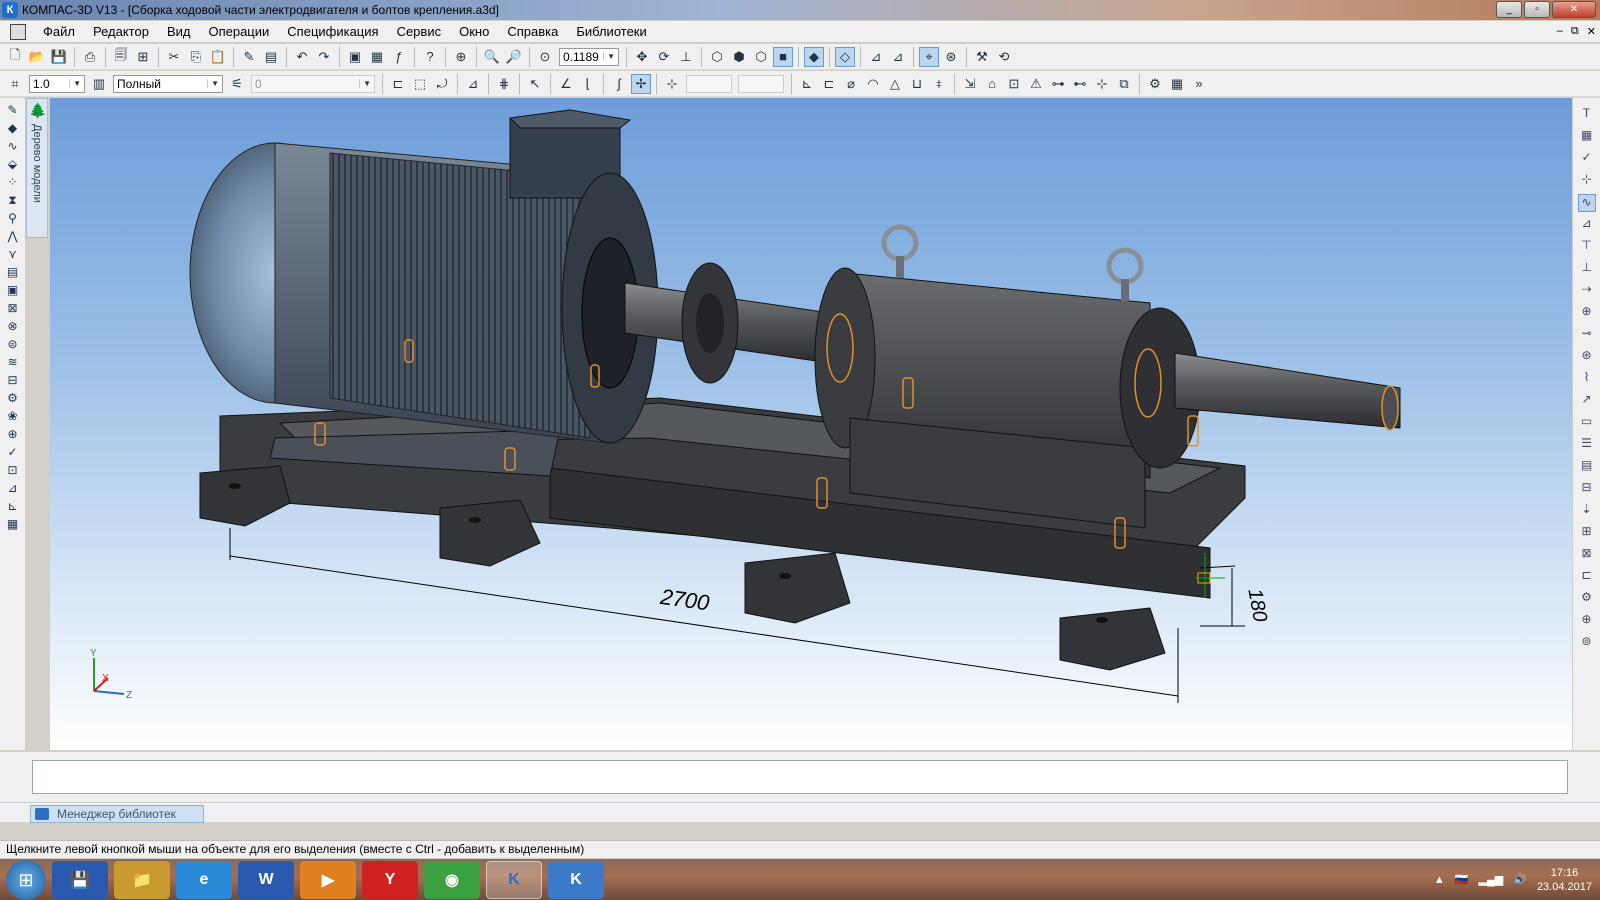 The image size is (1600, 900). Describe the element at coordinates (1560, 31) in the screenshot. I see `doc-minimize-button: –` at that location.